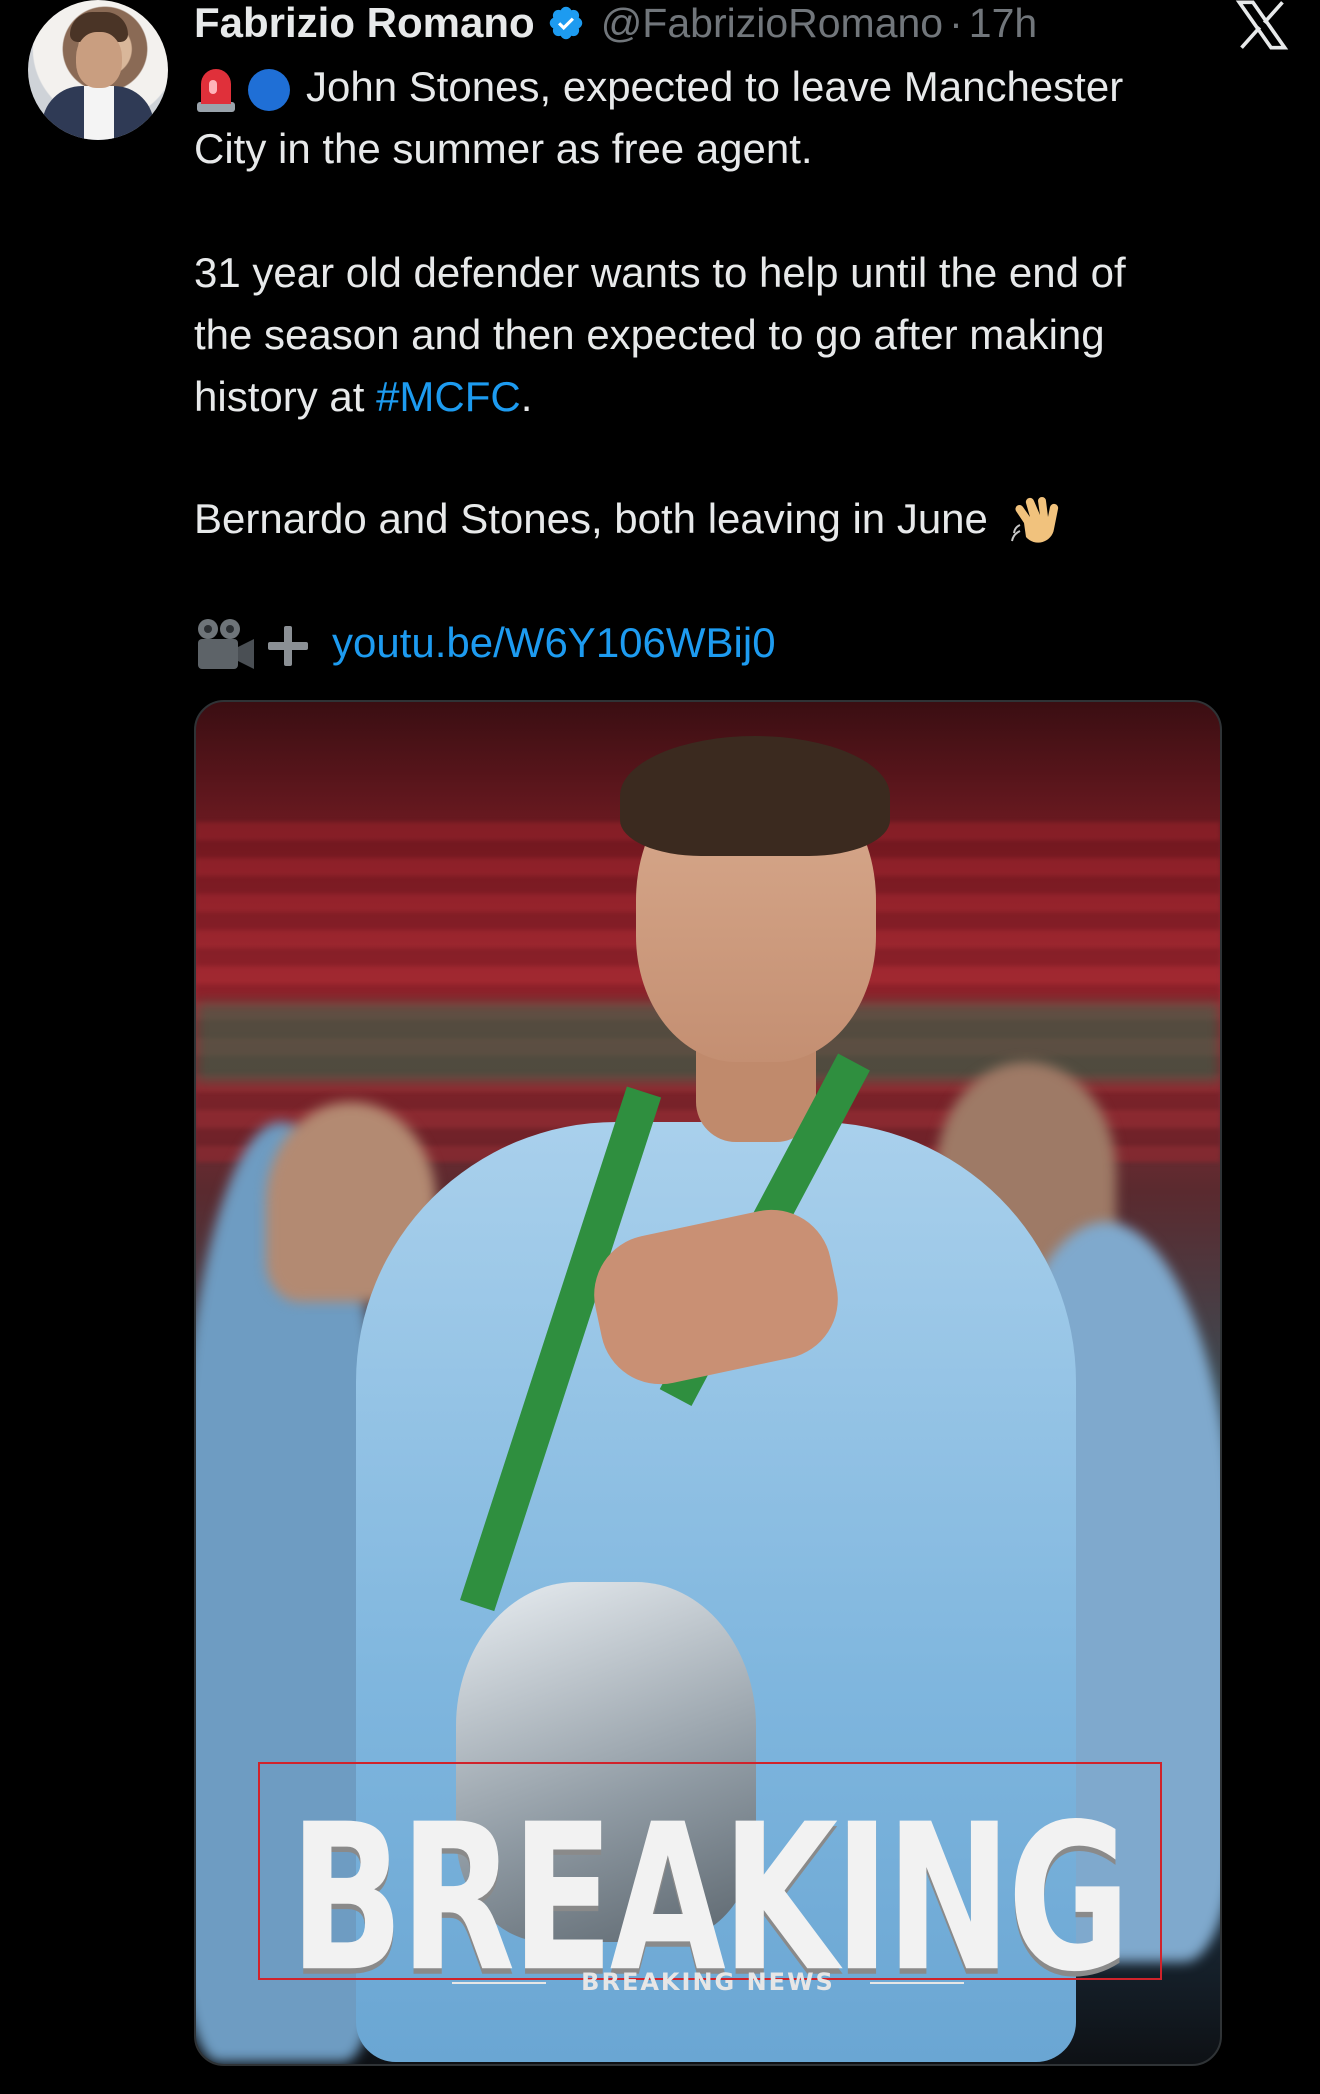  What do you see at coordinates (288, 645) in the screenshot?
I see `plus-icon` at bounding box center [288, 645].